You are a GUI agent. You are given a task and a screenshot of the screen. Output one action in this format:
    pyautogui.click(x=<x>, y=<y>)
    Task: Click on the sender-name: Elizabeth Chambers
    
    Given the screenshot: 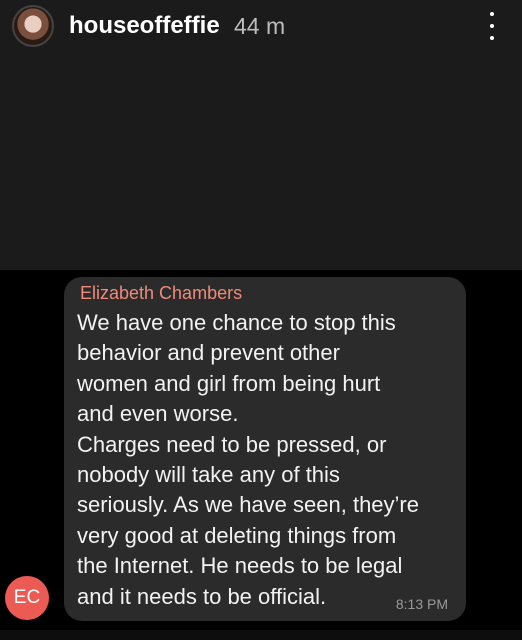 What is the action you would take?
    pyautogui.click(x=161, y=293)
    